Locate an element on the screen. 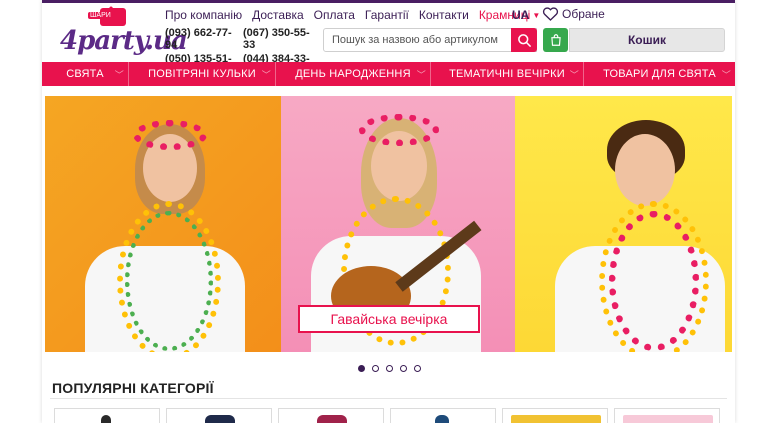 The width and height of the screenshot is (777, 423). menu-item-party-goods: Товари для свята ﹀ is located at coordinates (659, 74).